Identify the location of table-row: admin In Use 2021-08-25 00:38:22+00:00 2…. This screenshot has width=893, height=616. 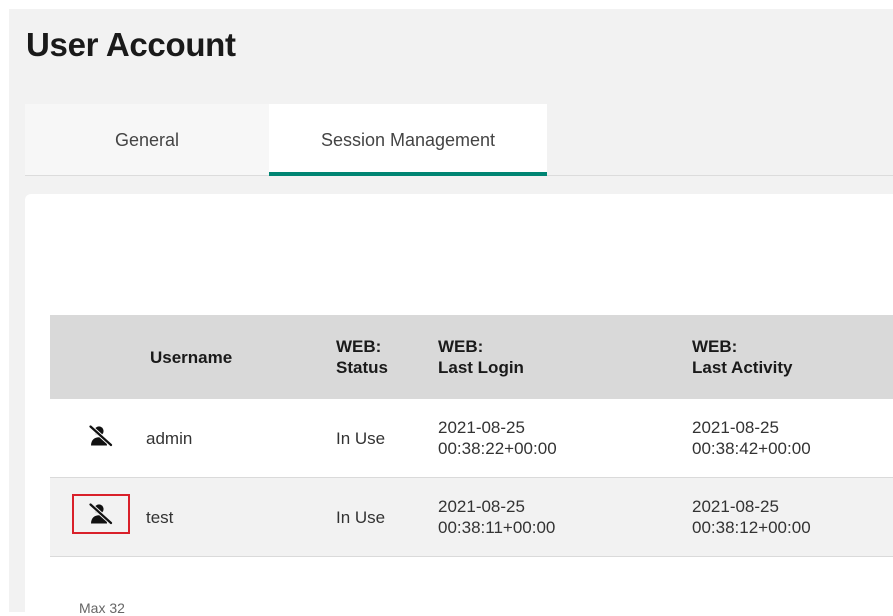
(471, 438).